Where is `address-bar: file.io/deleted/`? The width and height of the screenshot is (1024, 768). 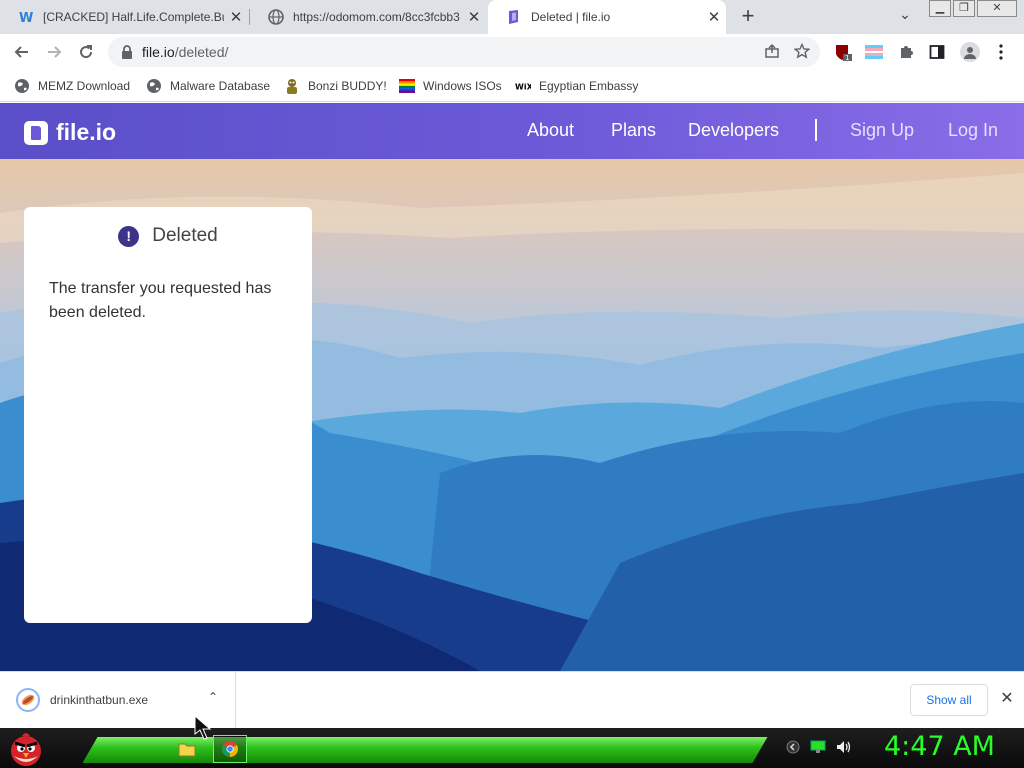
address-bar: file.io/deleted/ is located at coordinates (464, 52).